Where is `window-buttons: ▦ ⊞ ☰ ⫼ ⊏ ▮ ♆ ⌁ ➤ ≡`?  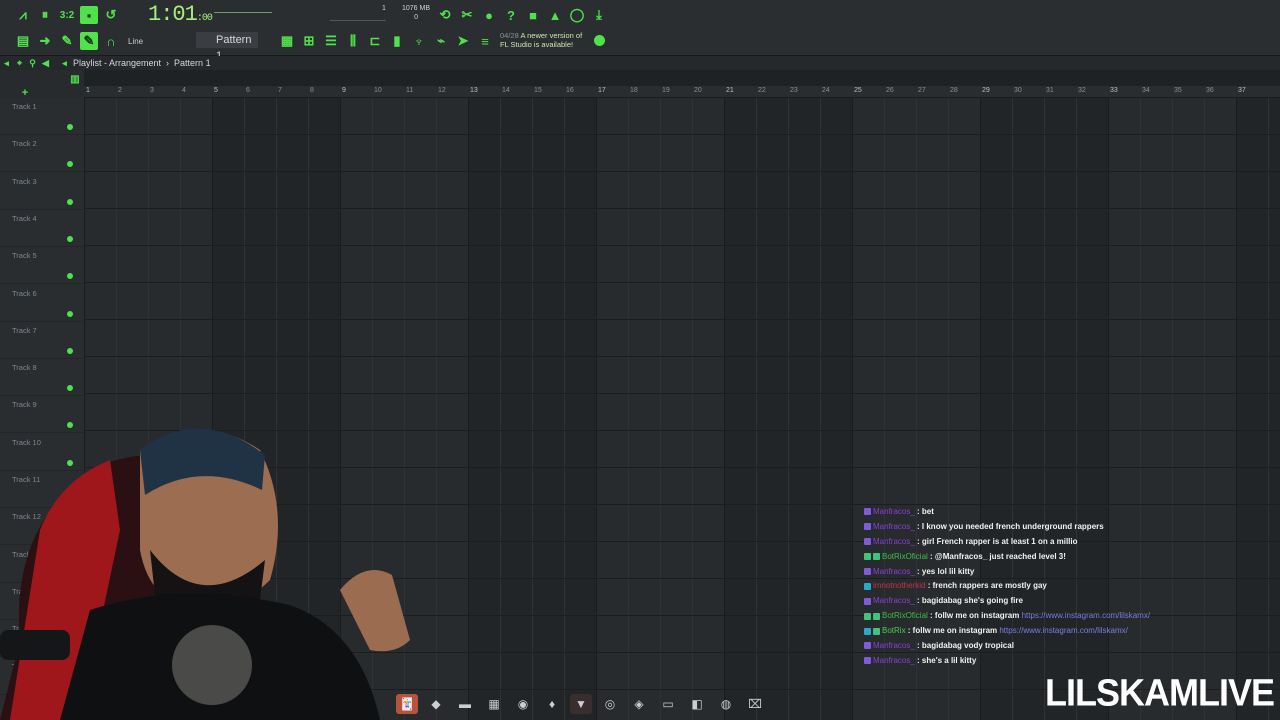
window-buttons: ▦ ⊞ ☰ ⫼ ⊏ ▮ ♆ ⌁ ➤ ≡ is located at coordinates (386, 41).